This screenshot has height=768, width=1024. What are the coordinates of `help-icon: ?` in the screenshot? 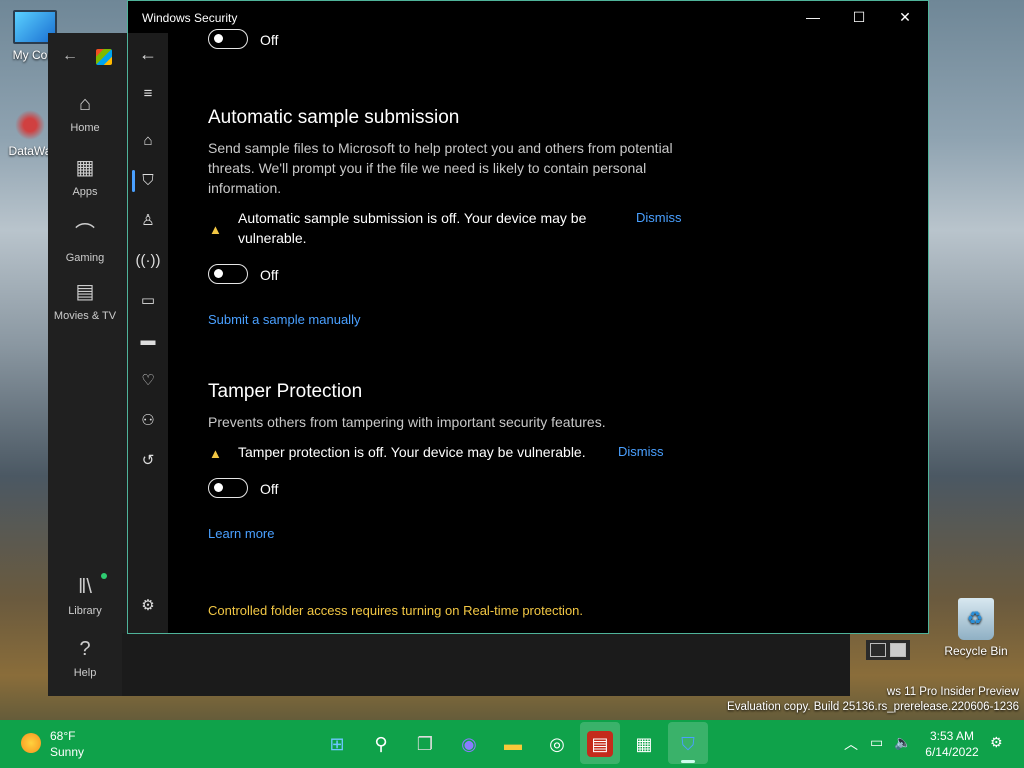 It's located at (85, 649).